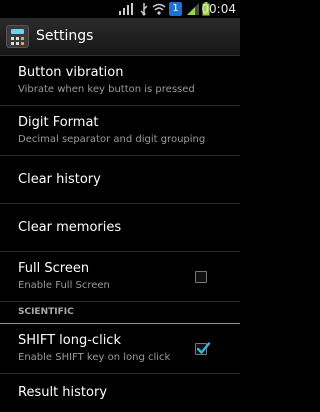  Describe the element at coordinates (159, 9) in the screenshot. I see `wifi-icon` at that location.